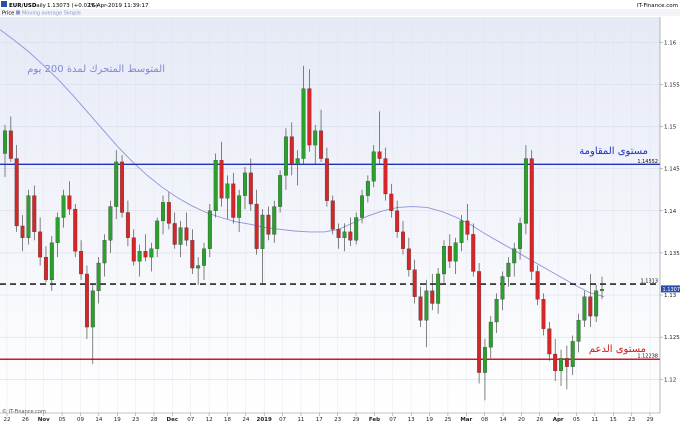  Describe the element at coordinates (7, 420) in the screenshot. I see `x-tick-label: 22` at that location.